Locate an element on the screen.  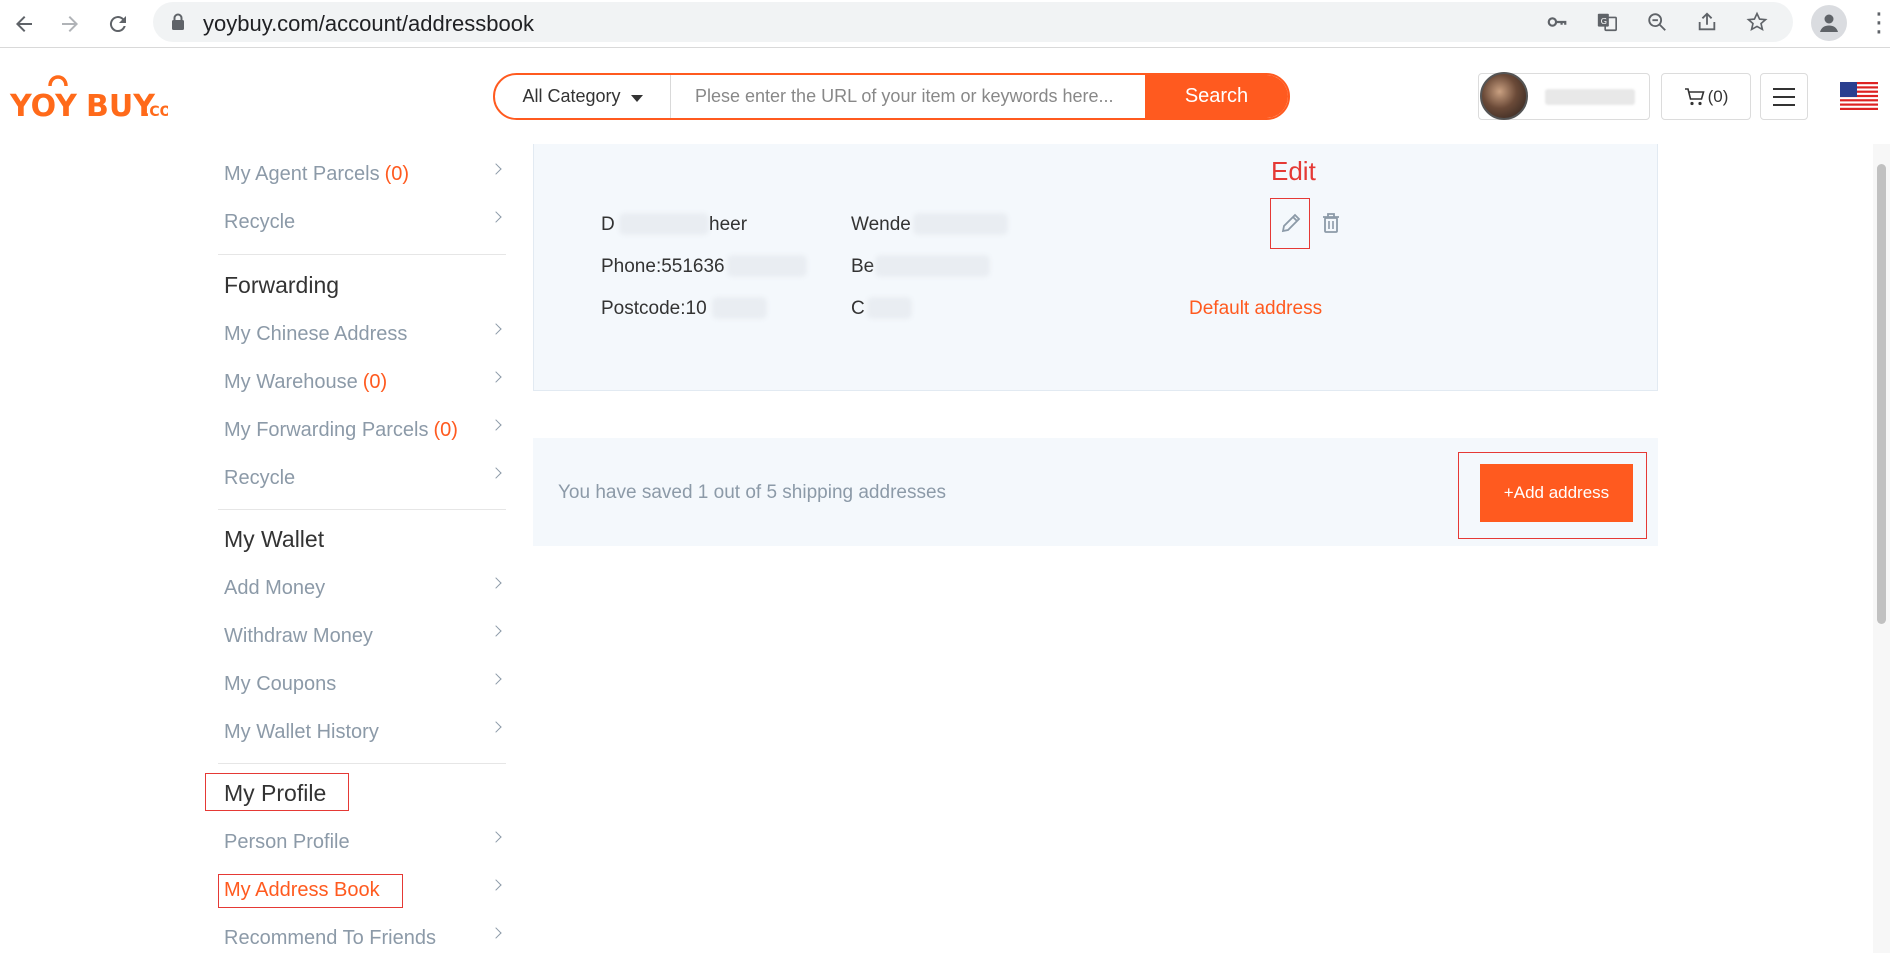
address-name-end: heer is located at coordinates (728, 224).